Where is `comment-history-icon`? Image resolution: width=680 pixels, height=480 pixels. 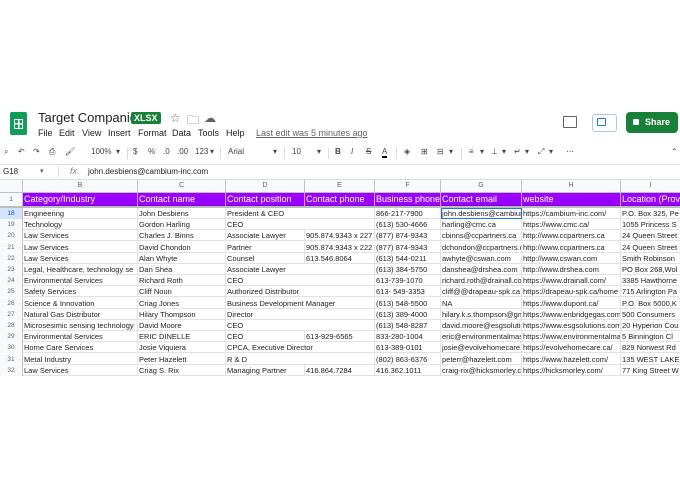
comment-history-icon is located at coordinates (570, 122).